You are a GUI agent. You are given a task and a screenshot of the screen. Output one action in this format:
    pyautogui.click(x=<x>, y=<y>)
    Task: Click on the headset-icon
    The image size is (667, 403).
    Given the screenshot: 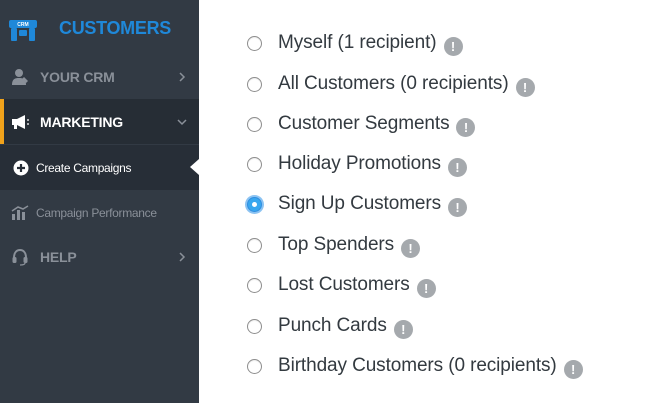 What is the action you would take?
    pyautogui.click(x=20, y=257)
    